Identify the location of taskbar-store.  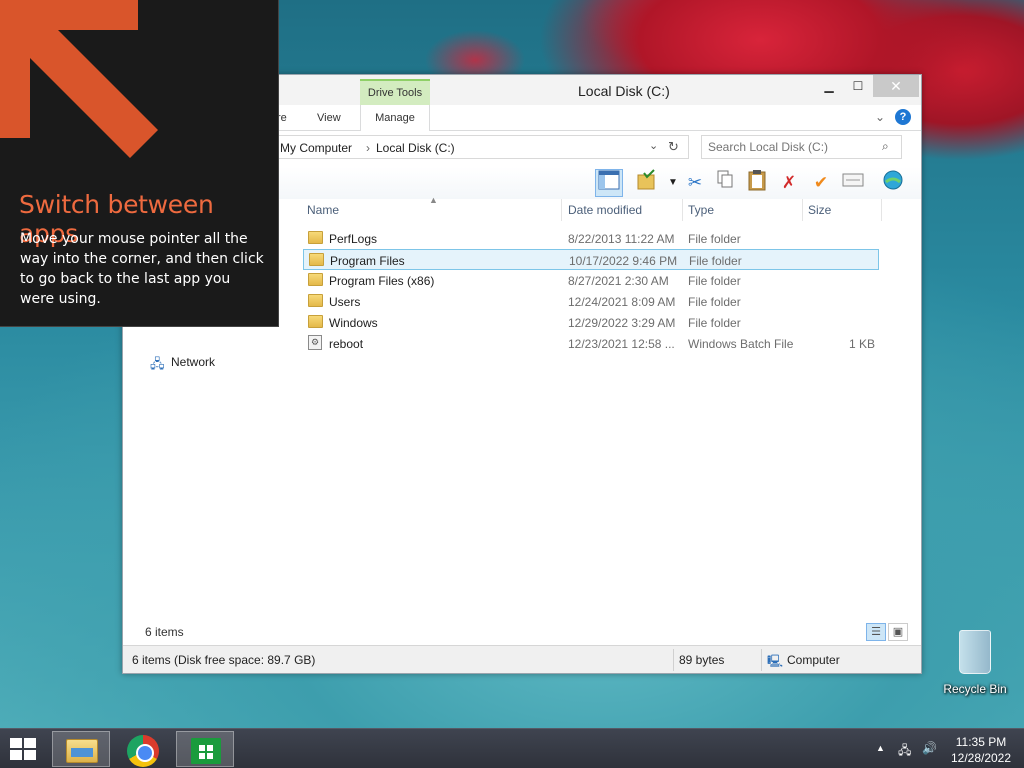
(205, 749).